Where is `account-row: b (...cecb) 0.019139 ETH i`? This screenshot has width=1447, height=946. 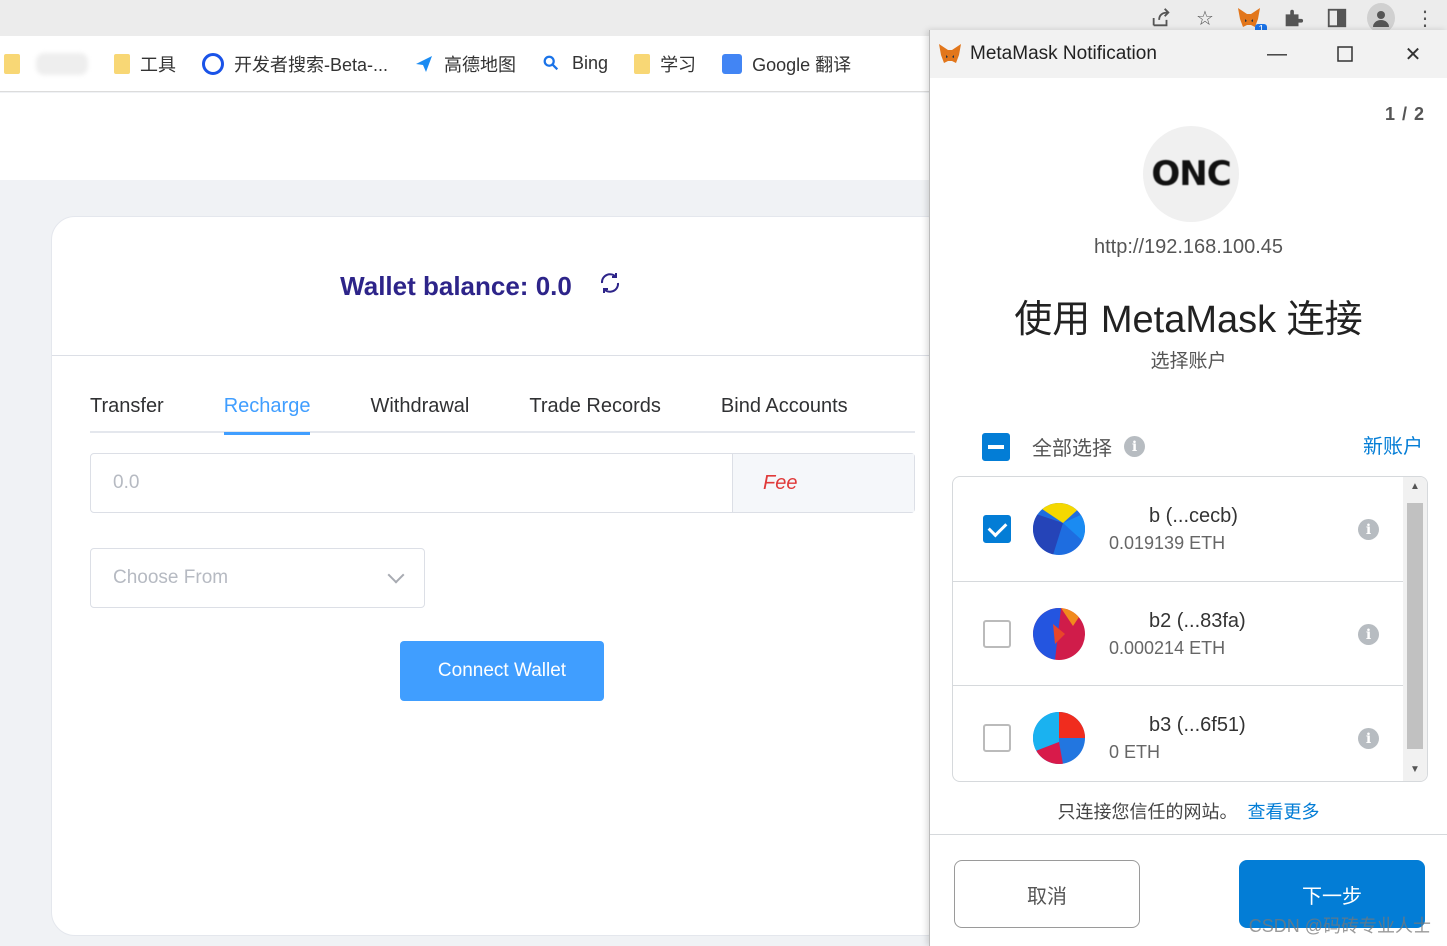 account-row: b (...cecb) 0.019139 ETH i is located at coordinates (1179, 529).